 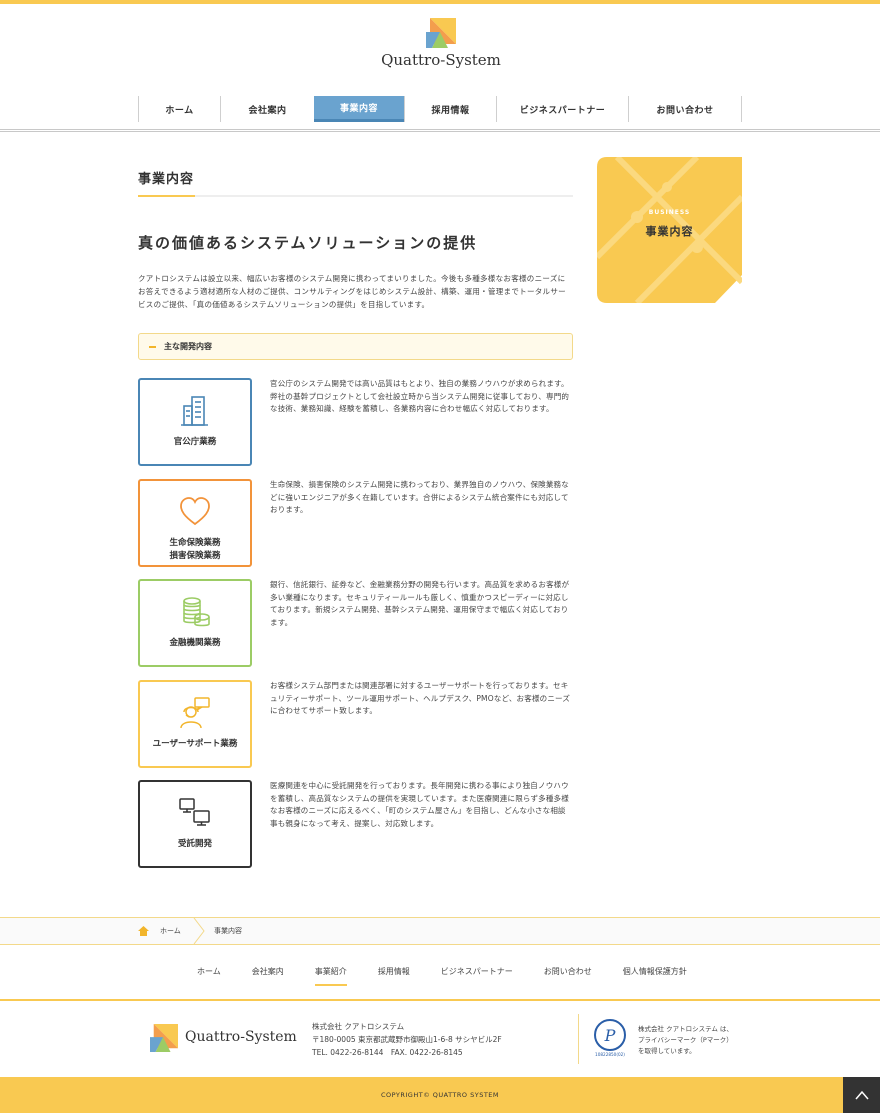 What do you see at coordinates (195, 713) in the screenshot?
I see `support-user-icon` at bounding box center [195, 713].